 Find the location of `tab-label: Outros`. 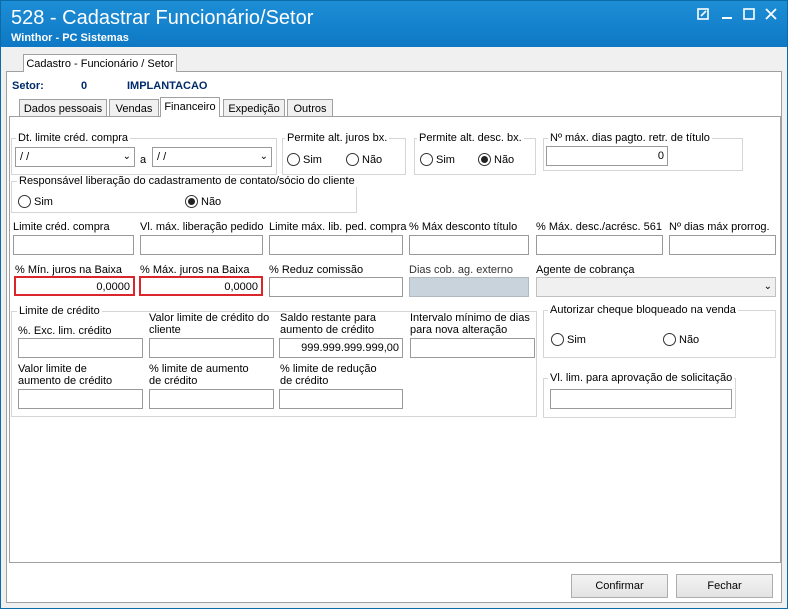

tab-label: Outros is located at coordinates (310, 109).